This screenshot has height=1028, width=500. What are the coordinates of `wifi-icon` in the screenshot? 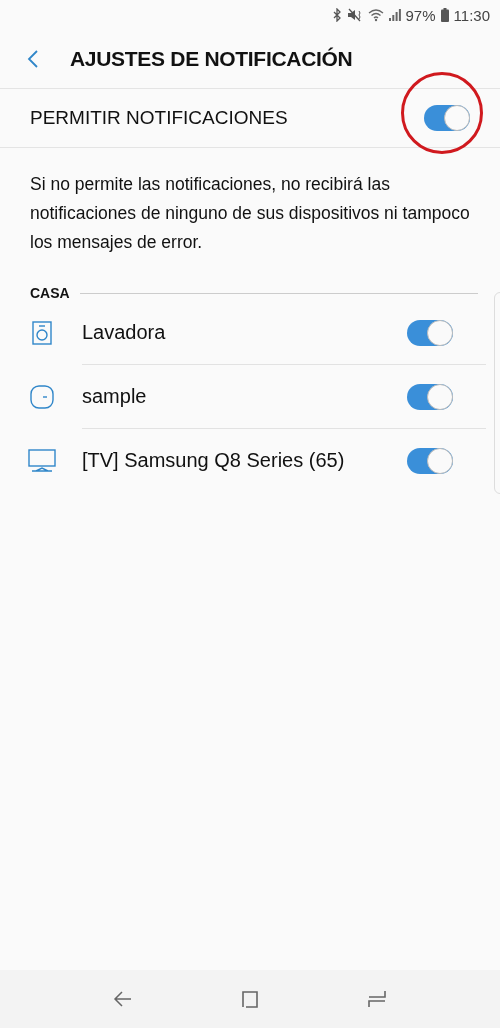 It's located at (375, 15).